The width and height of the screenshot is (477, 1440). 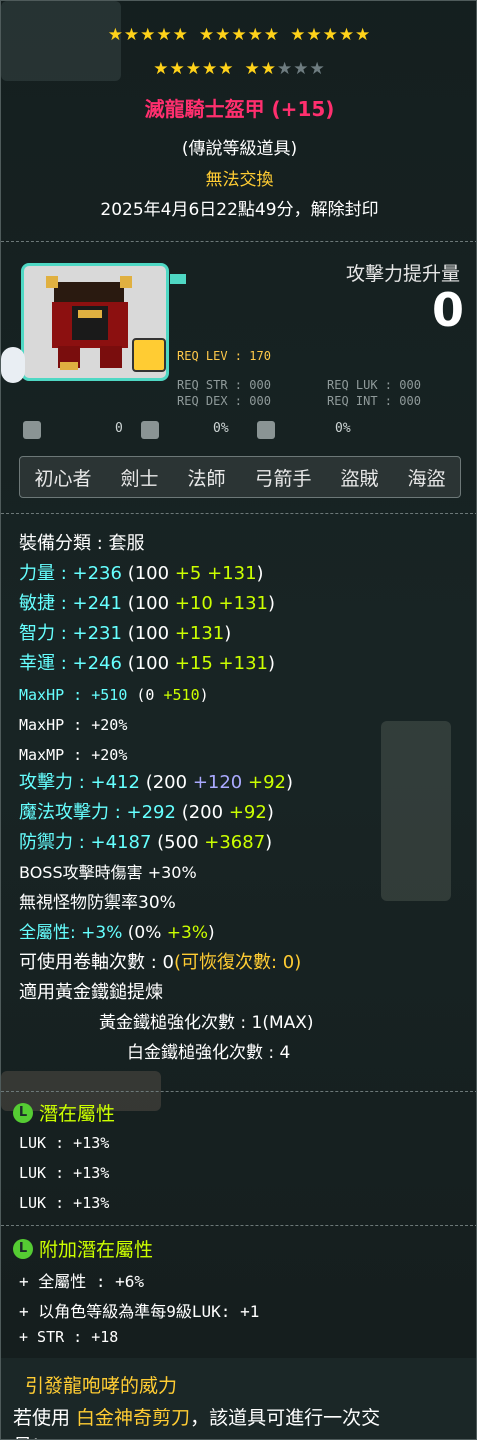 I want to click on star-icon: ★★★, so click(x=301, y=69).